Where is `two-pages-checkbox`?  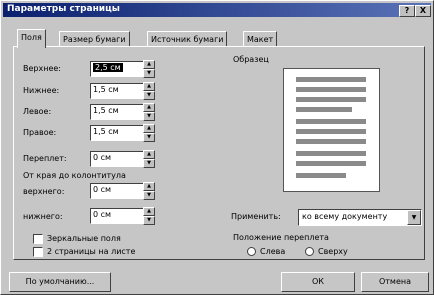 two-pages-checkbox is located at coordinates (38, 252).